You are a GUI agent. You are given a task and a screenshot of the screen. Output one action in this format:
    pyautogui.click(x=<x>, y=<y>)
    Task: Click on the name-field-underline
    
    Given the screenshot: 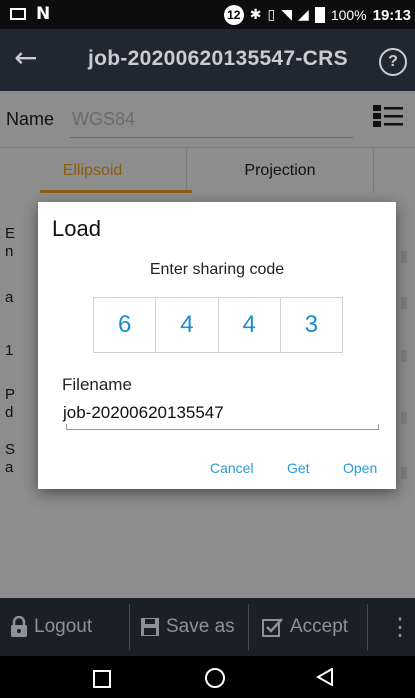 What is the action you would take?
    pyautogui.click(x=211, y=137)
    